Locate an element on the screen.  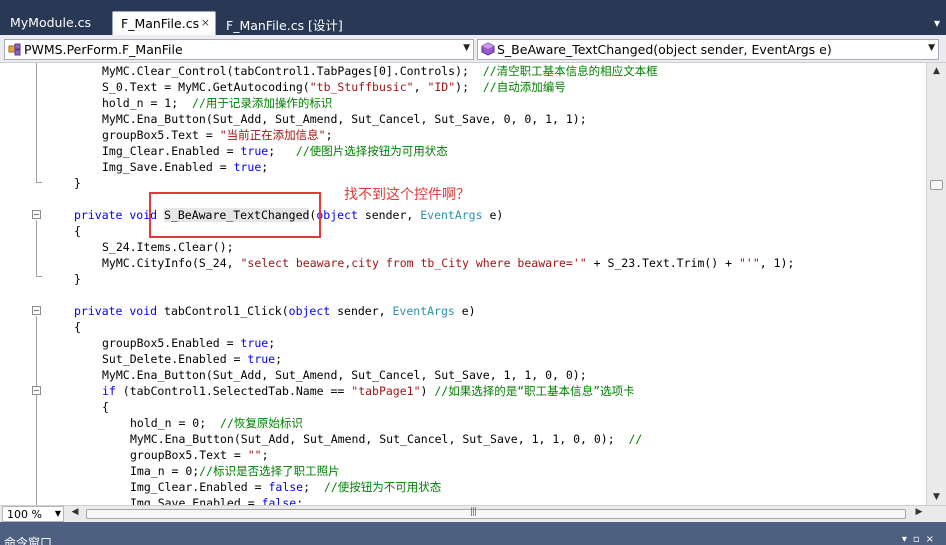
scroll-left-icon: ◀ is located at coordinates (75, 512).